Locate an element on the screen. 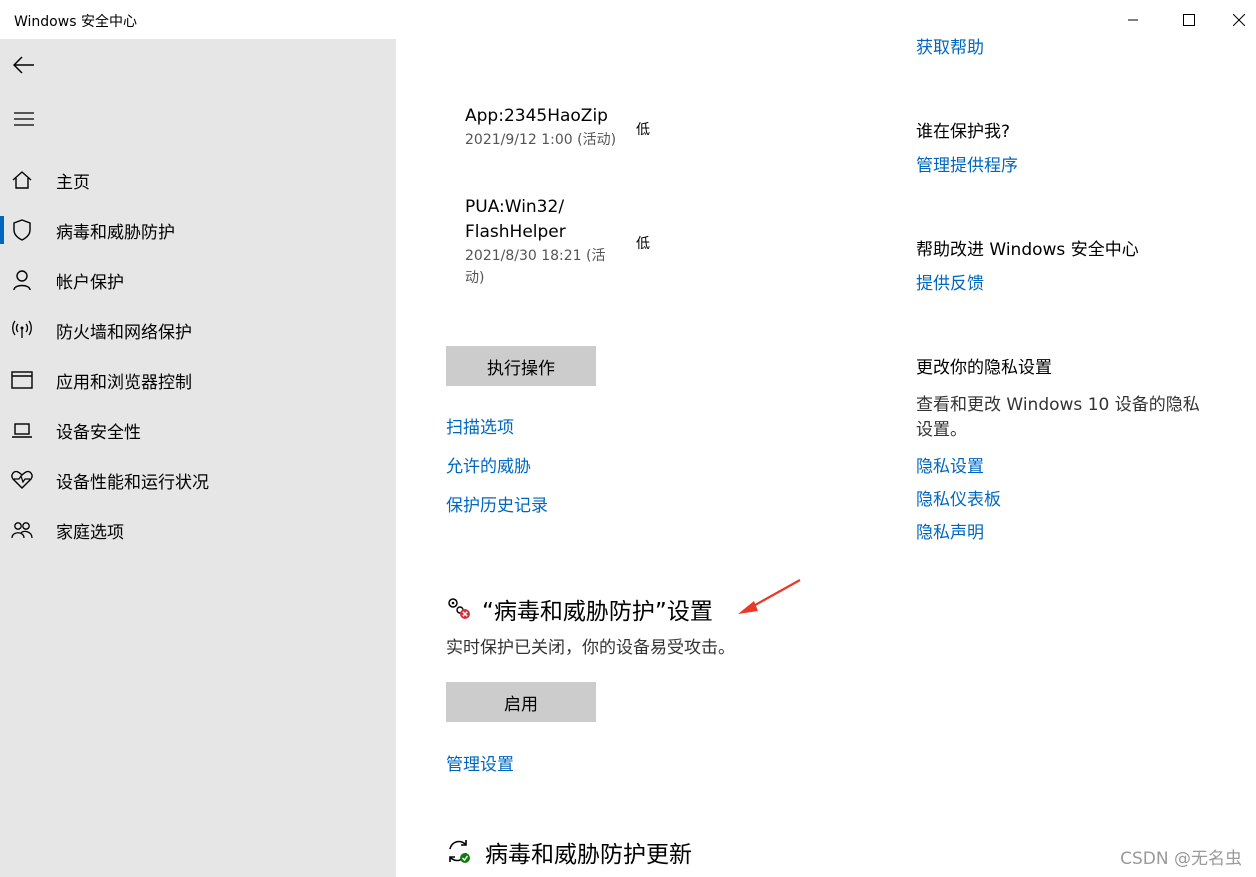 The height and width of the screenshot is (877, 1256). threat-date: 2021/9/12 1:00 (活动) is located at coordinates (541, 140).